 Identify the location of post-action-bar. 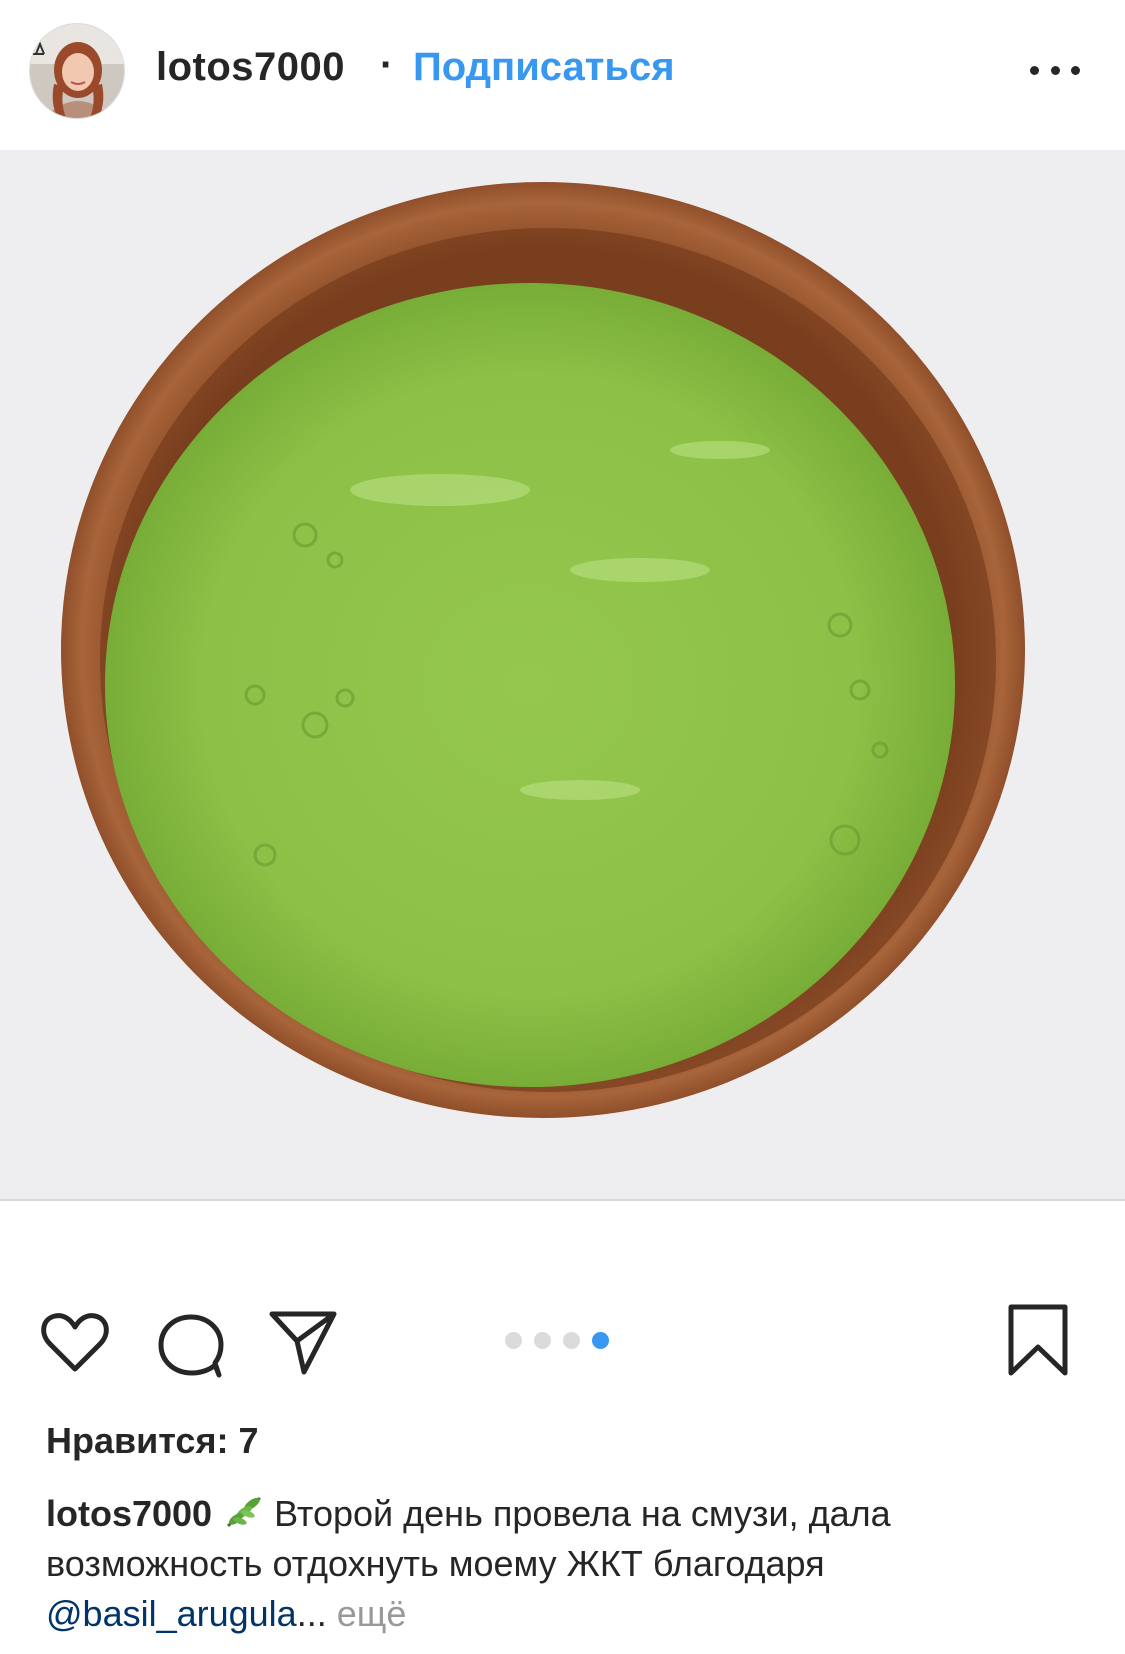
(562, 1330).